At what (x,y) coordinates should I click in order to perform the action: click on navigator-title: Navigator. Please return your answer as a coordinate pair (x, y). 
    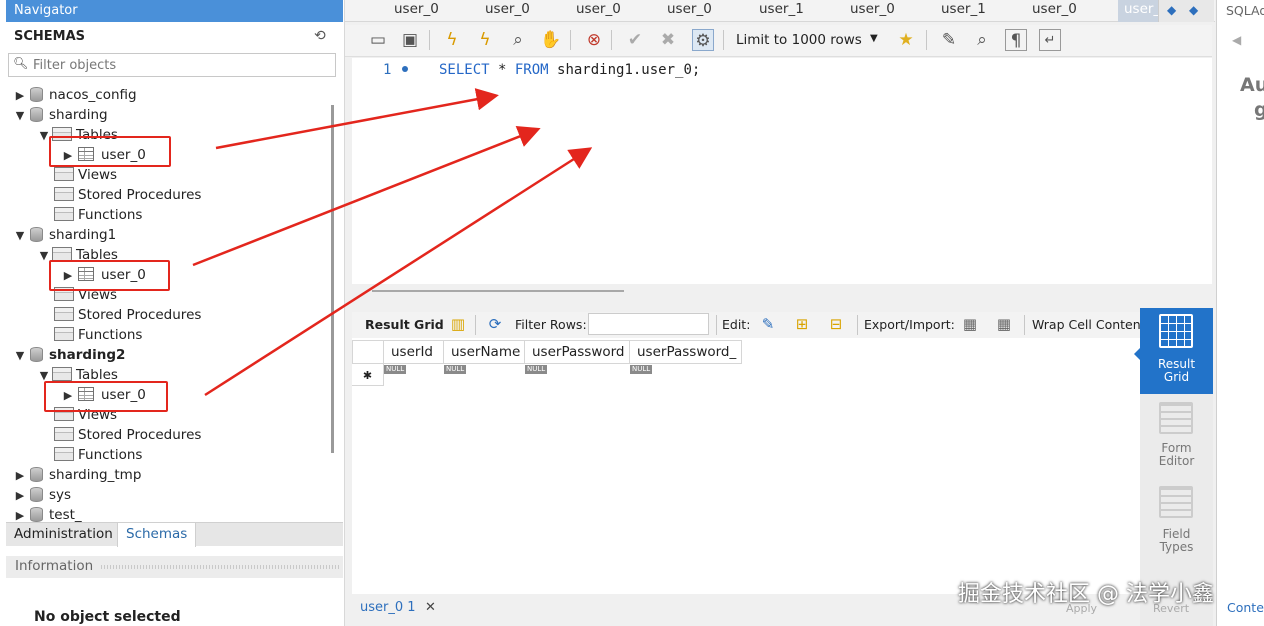
    Looking at the image, I should click on (174, 11).